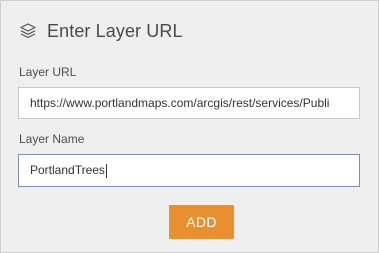 The height and width of the screenshot is (253, 379). Describe the element at coordinates (67, 170) in the screenshot. I see `layer-name-value: PortlandTrees` at that location.